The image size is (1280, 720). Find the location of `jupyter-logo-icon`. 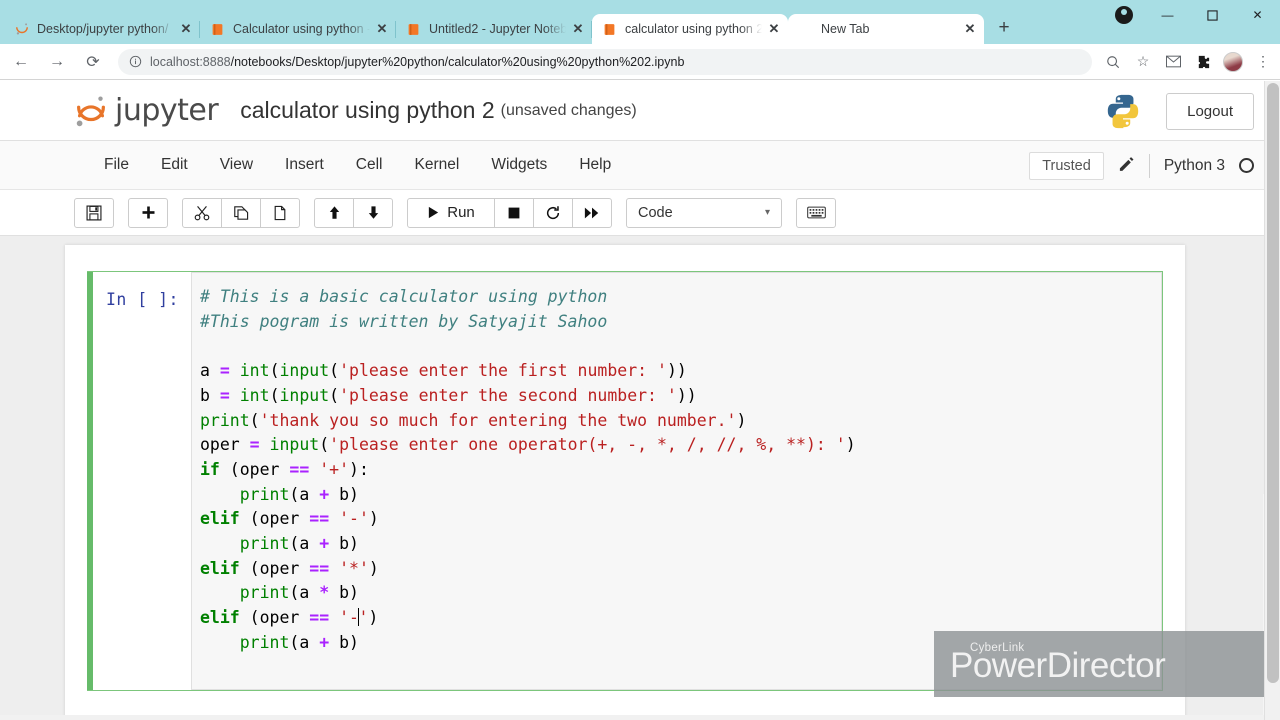

jupyter-logo-icon is located at coordinates (91, 111).